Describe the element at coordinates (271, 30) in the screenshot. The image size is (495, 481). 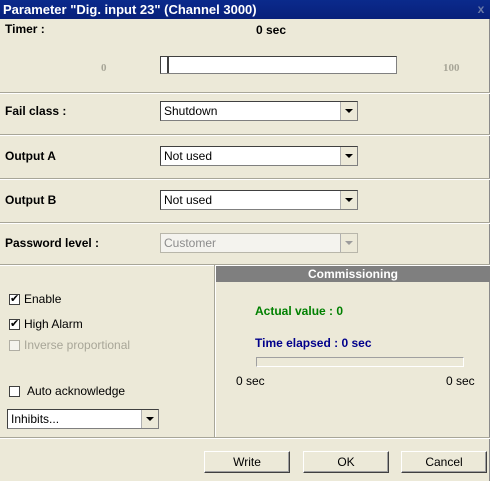
I see `timer-value-text: 0 sec` at that location.